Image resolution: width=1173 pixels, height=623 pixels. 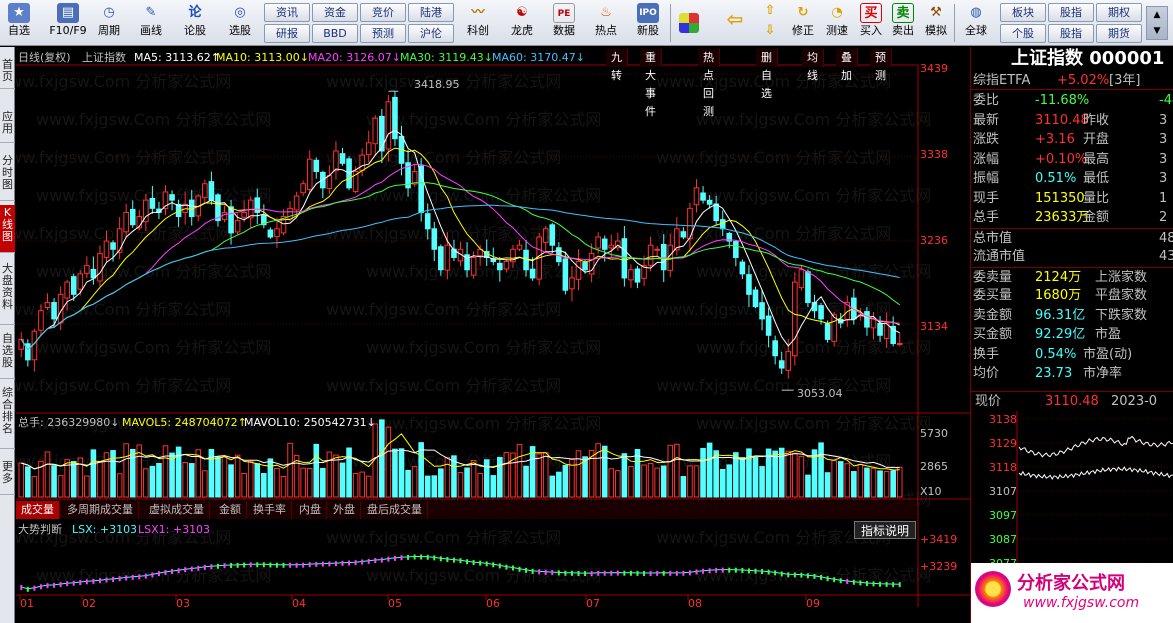 What do you see at coordinates (151, 23) in the screenshot?
I see `huaxian-button: ✎ 画线` at bounding box center [151, 23].